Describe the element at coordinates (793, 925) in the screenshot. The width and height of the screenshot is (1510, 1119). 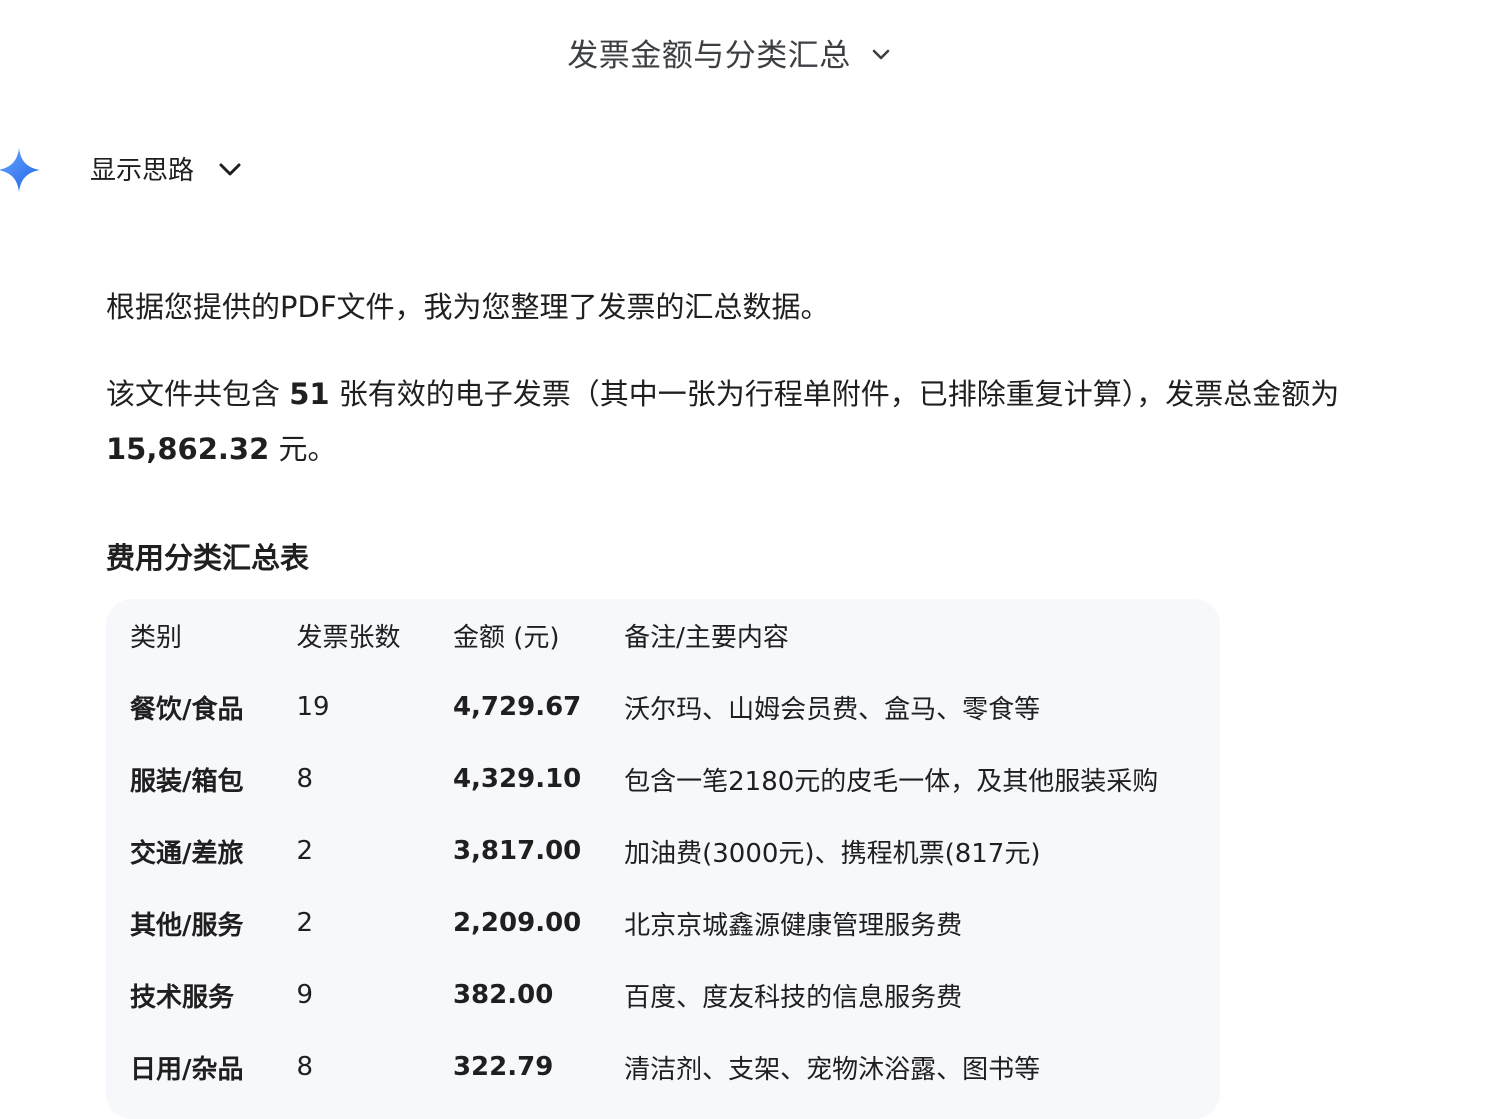
I see `cell-note: 北京京城鑫源健康管理服务费` at that location.